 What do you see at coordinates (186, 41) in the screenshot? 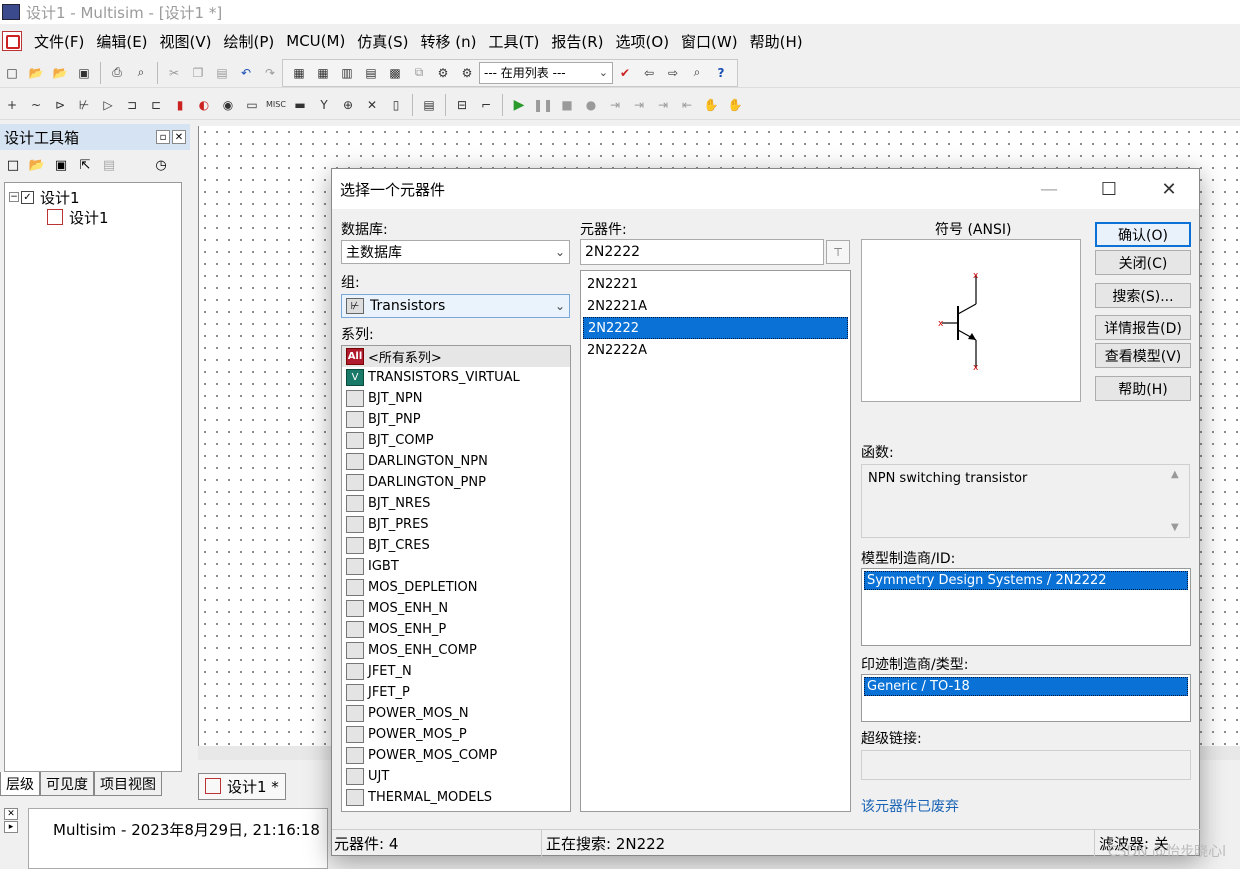
I see `menu-view: 视图(V)` at bounding box center [186, 41].